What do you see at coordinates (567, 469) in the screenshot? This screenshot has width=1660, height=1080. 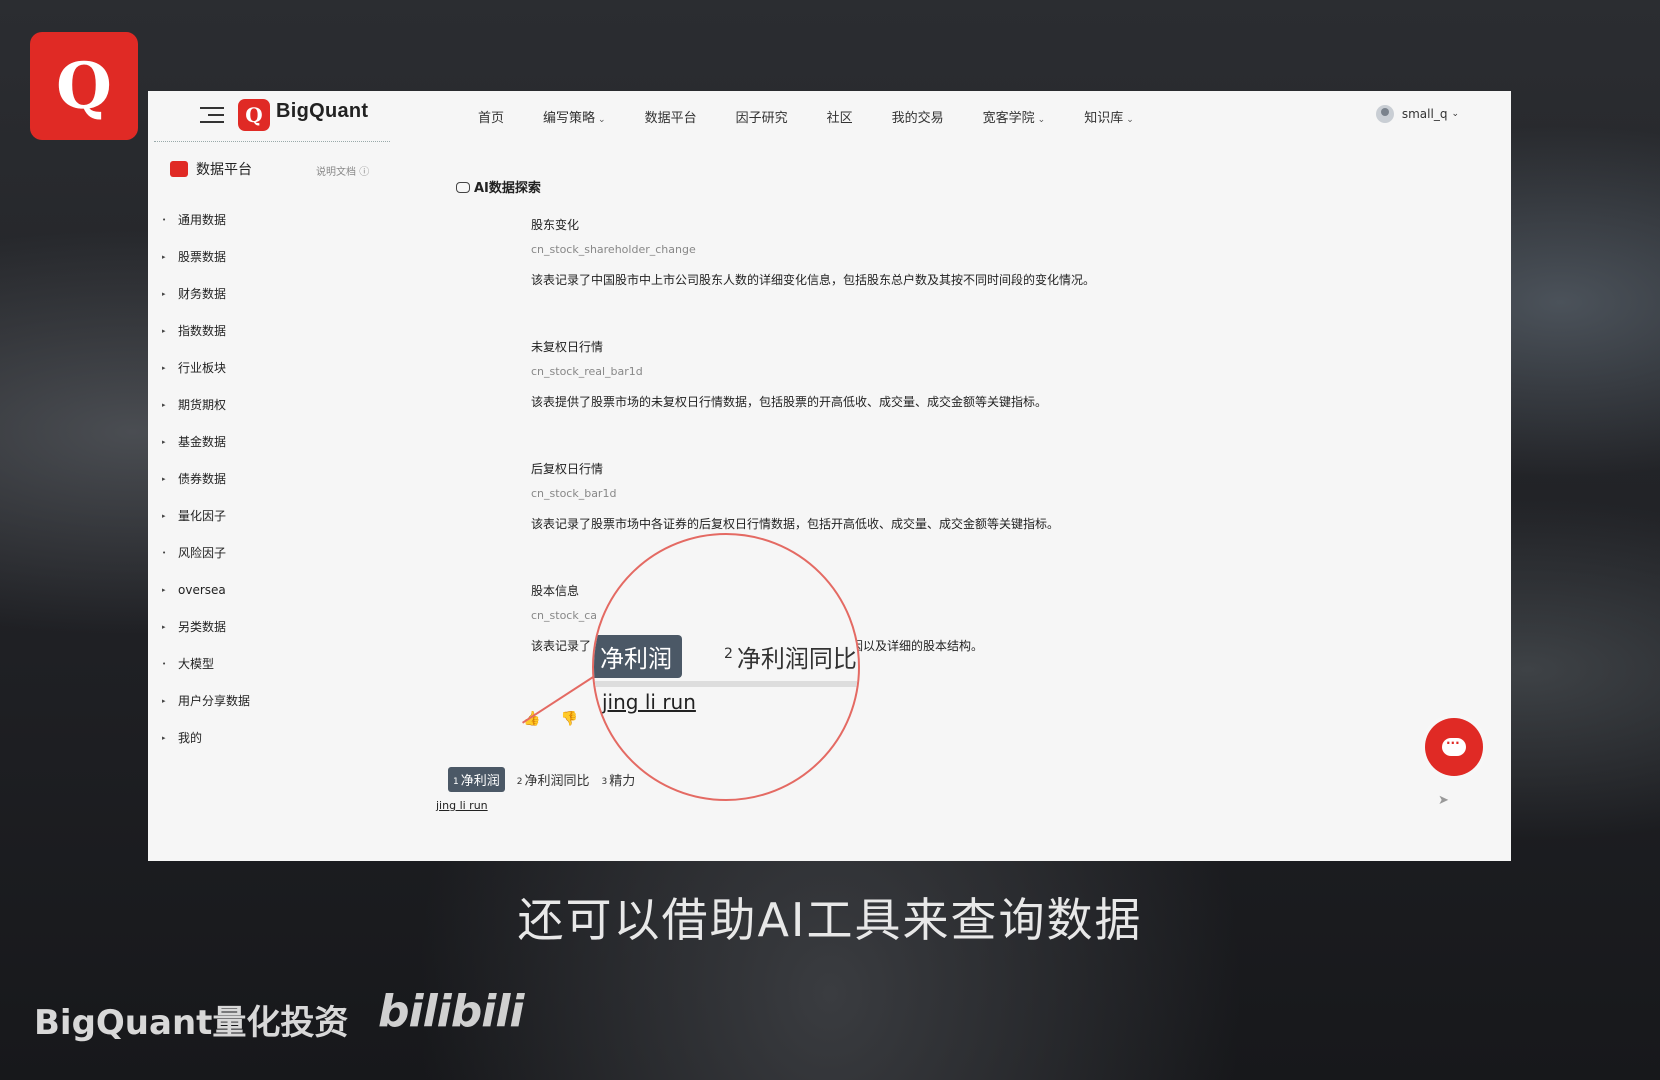 I see `entry-title: 后复权日行情` at bounding box center [567, 469].